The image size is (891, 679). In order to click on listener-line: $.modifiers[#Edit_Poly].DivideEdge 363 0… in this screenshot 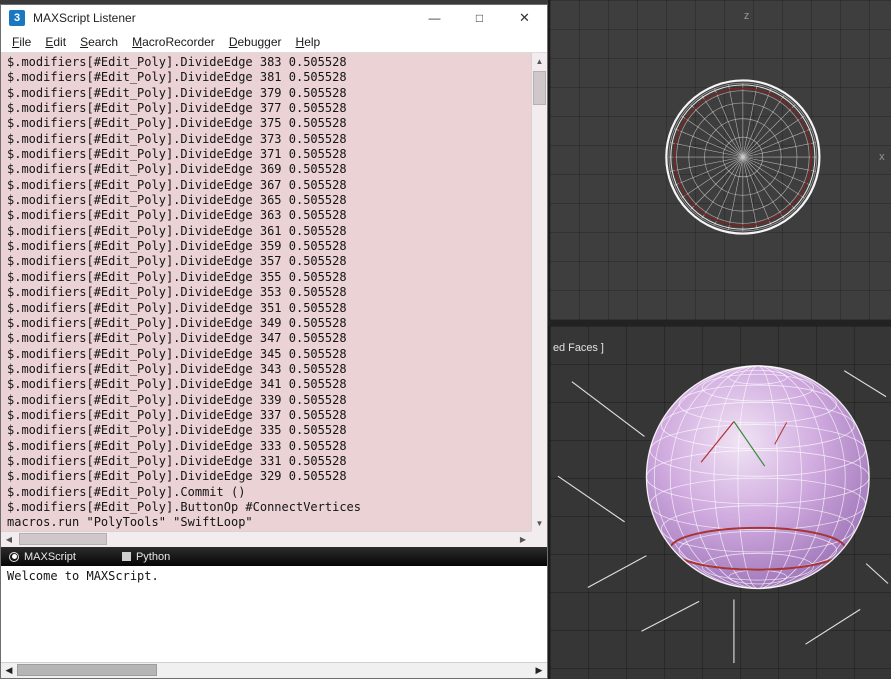, I will do `click(177, 215)`.